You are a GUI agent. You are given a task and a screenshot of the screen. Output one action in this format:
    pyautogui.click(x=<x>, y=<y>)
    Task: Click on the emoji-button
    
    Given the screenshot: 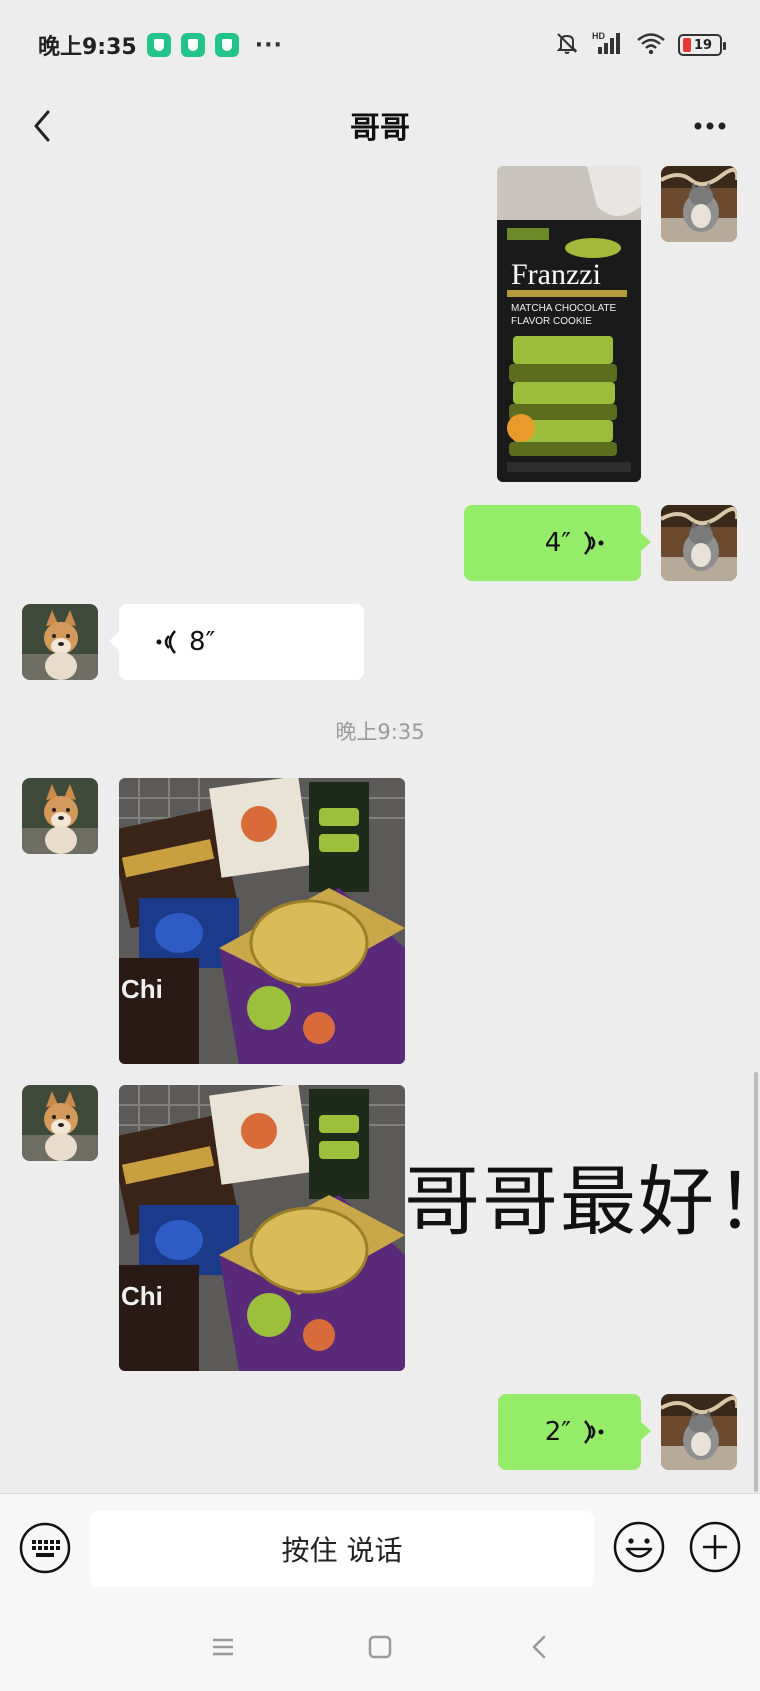 What is the action you would take?
    pyautogui.click(x=639, y=1547)
    